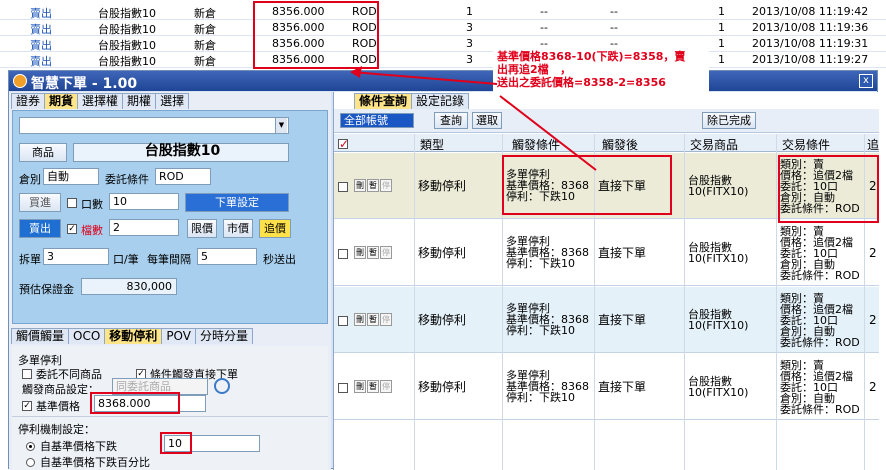 The image size is (886, 470). I want to click on arrowhead-icon, so click(356, 72).